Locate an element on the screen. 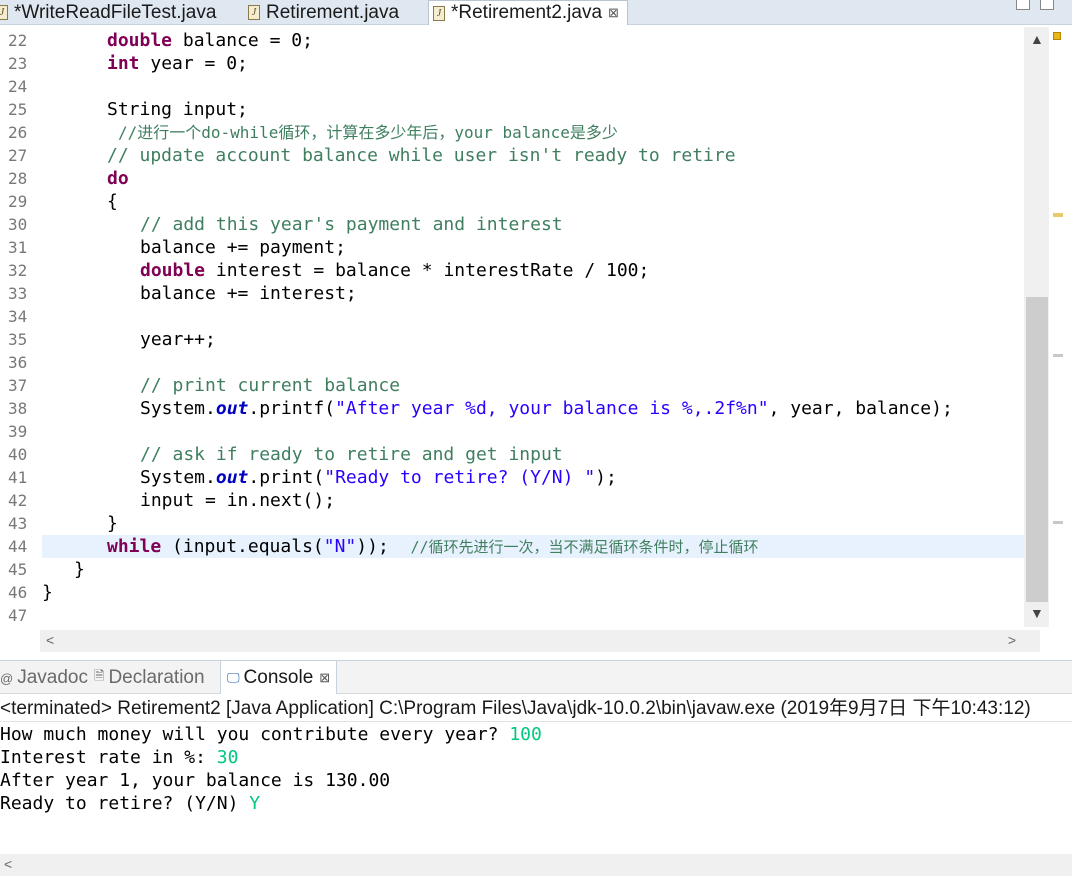 Image resolution: width=1072 pixels, height=880 pixels. minimize-icon is located at coordinates (1023, 5).